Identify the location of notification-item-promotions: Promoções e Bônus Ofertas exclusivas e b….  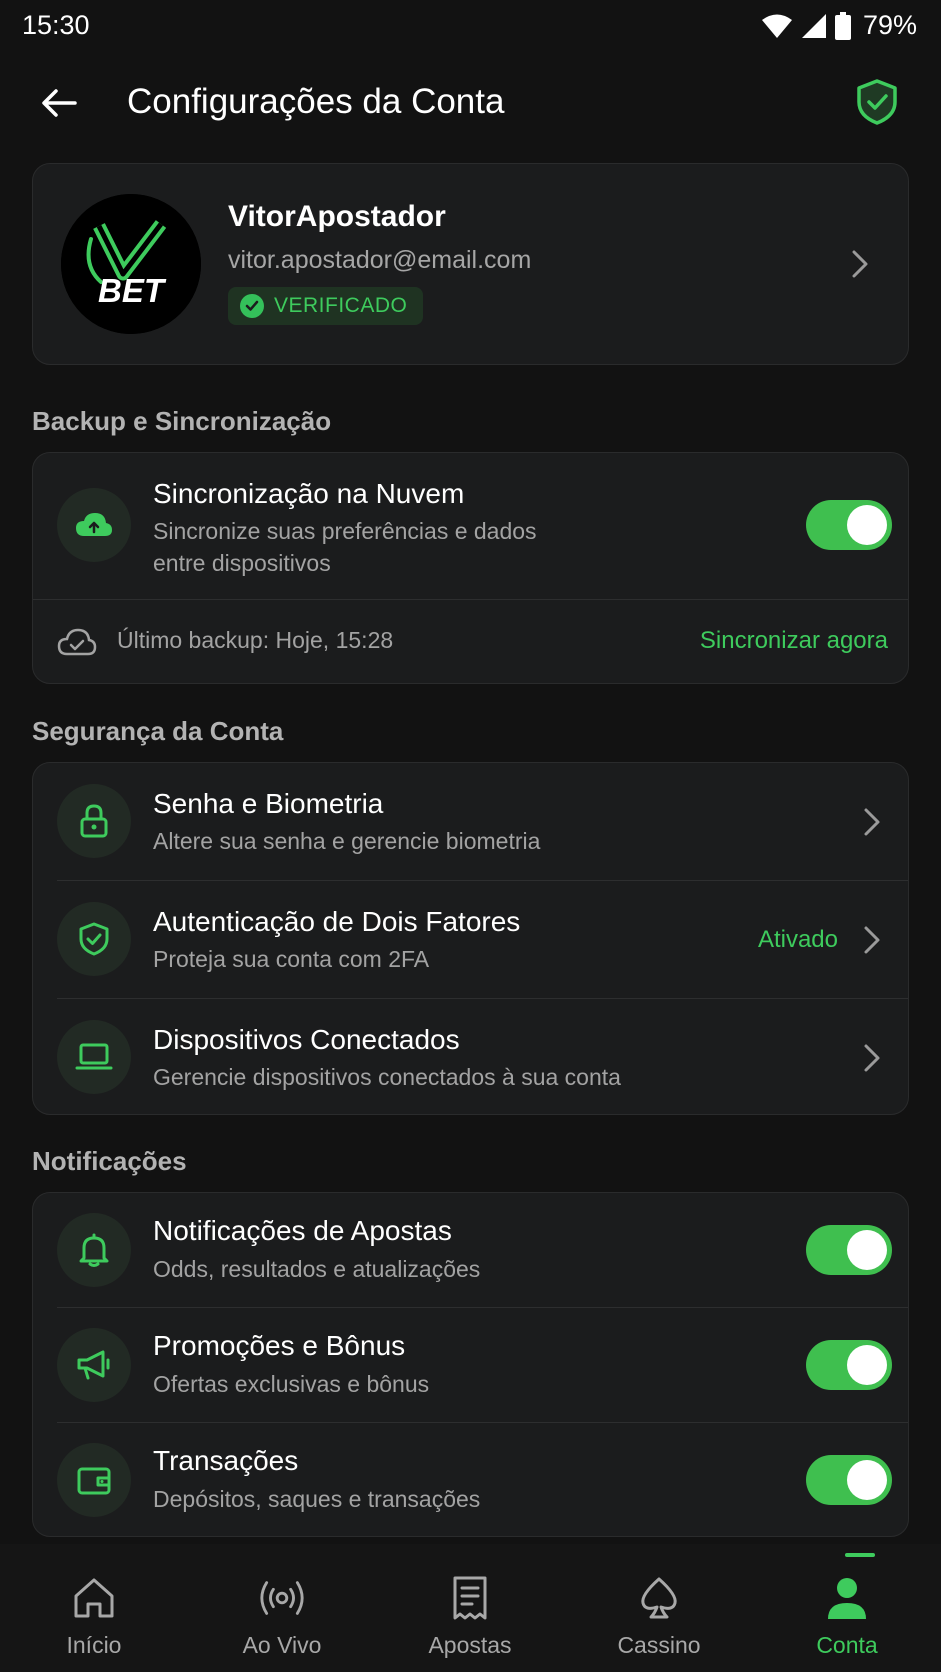
(470, 1365).